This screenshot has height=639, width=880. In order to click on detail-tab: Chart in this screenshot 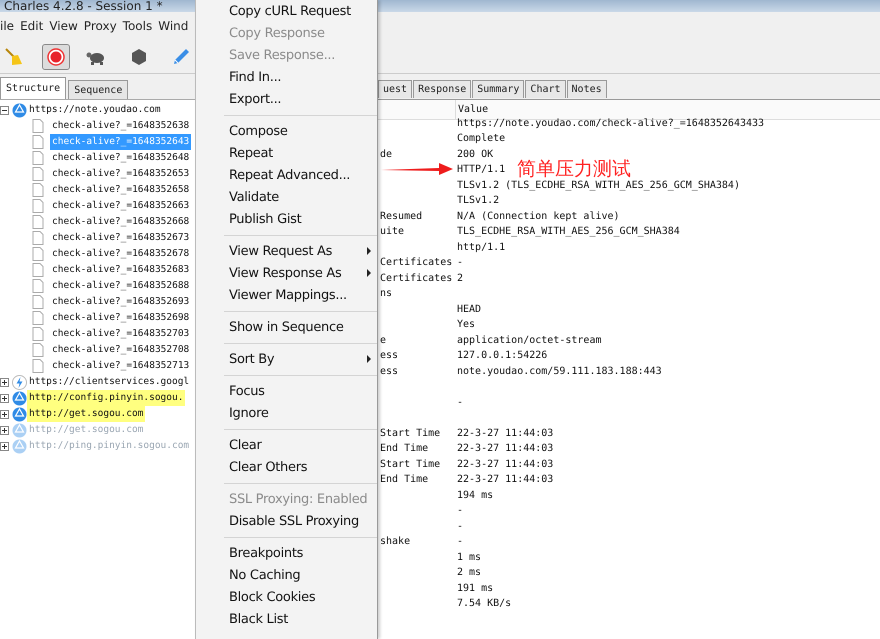, I will do `click(545, 89)`.